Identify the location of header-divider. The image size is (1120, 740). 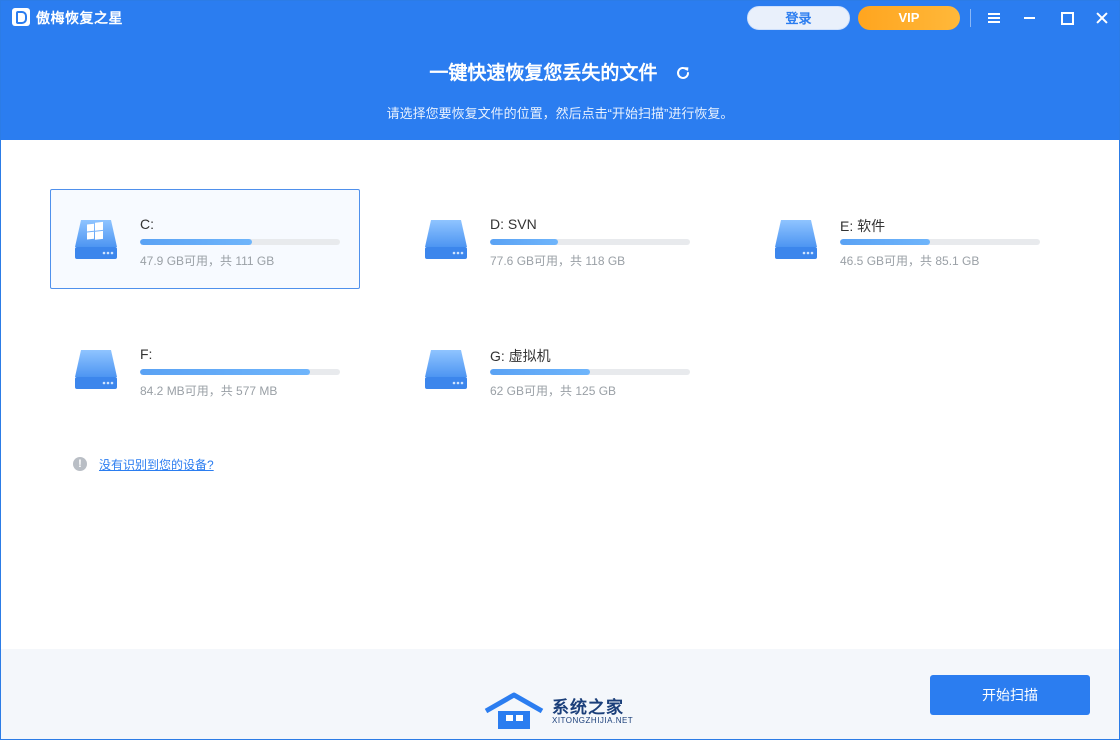
(970, 18).